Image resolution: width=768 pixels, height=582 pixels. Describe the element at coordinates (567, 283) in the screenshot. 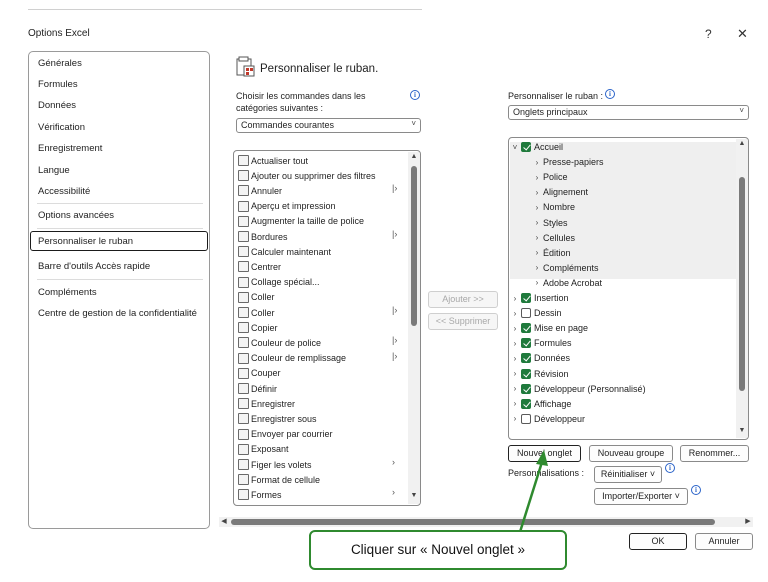

I see `ribbon-group-node: › Adobe Acrobat` at that location.